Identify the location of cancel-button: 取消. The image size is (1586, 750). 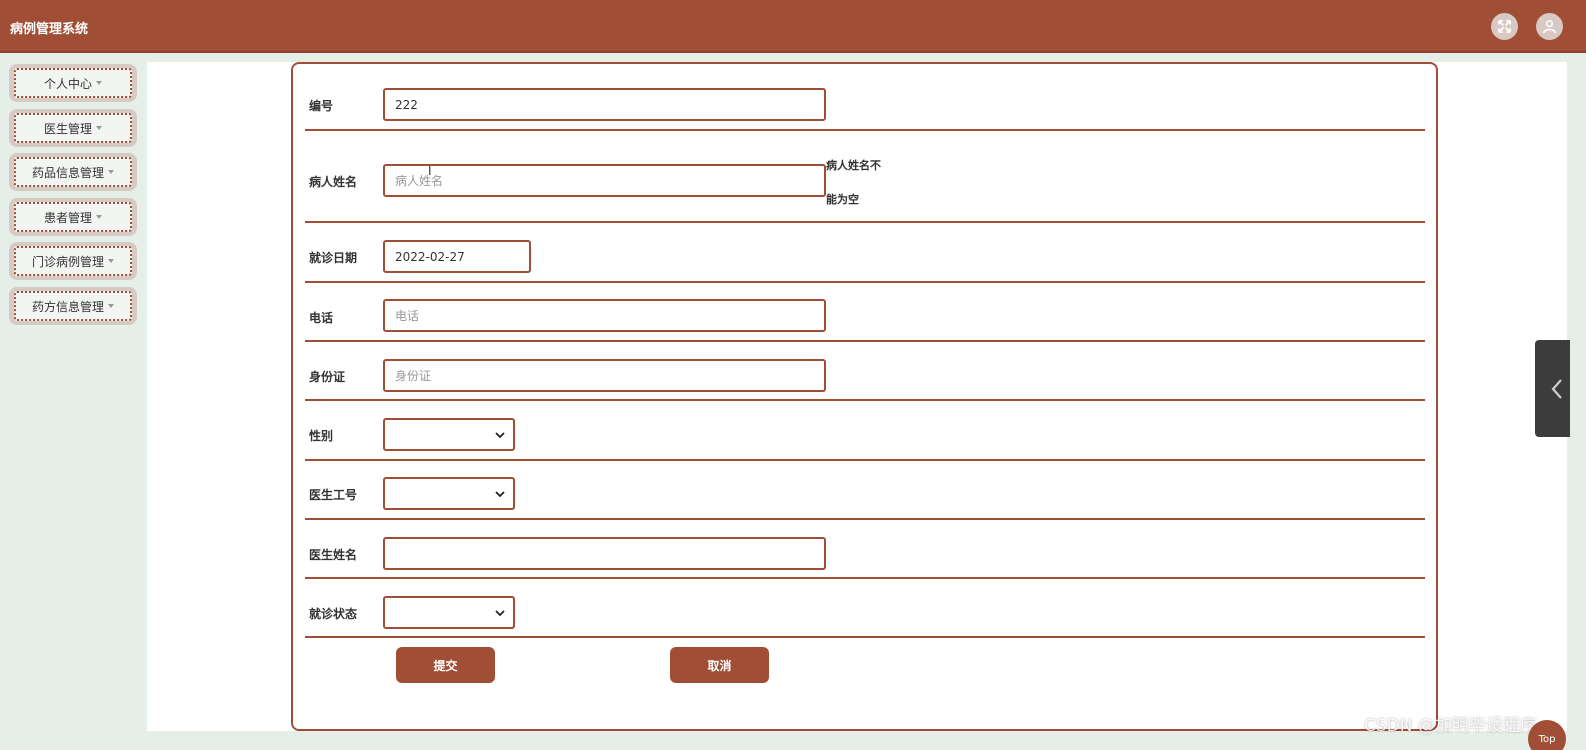
(719, 665).